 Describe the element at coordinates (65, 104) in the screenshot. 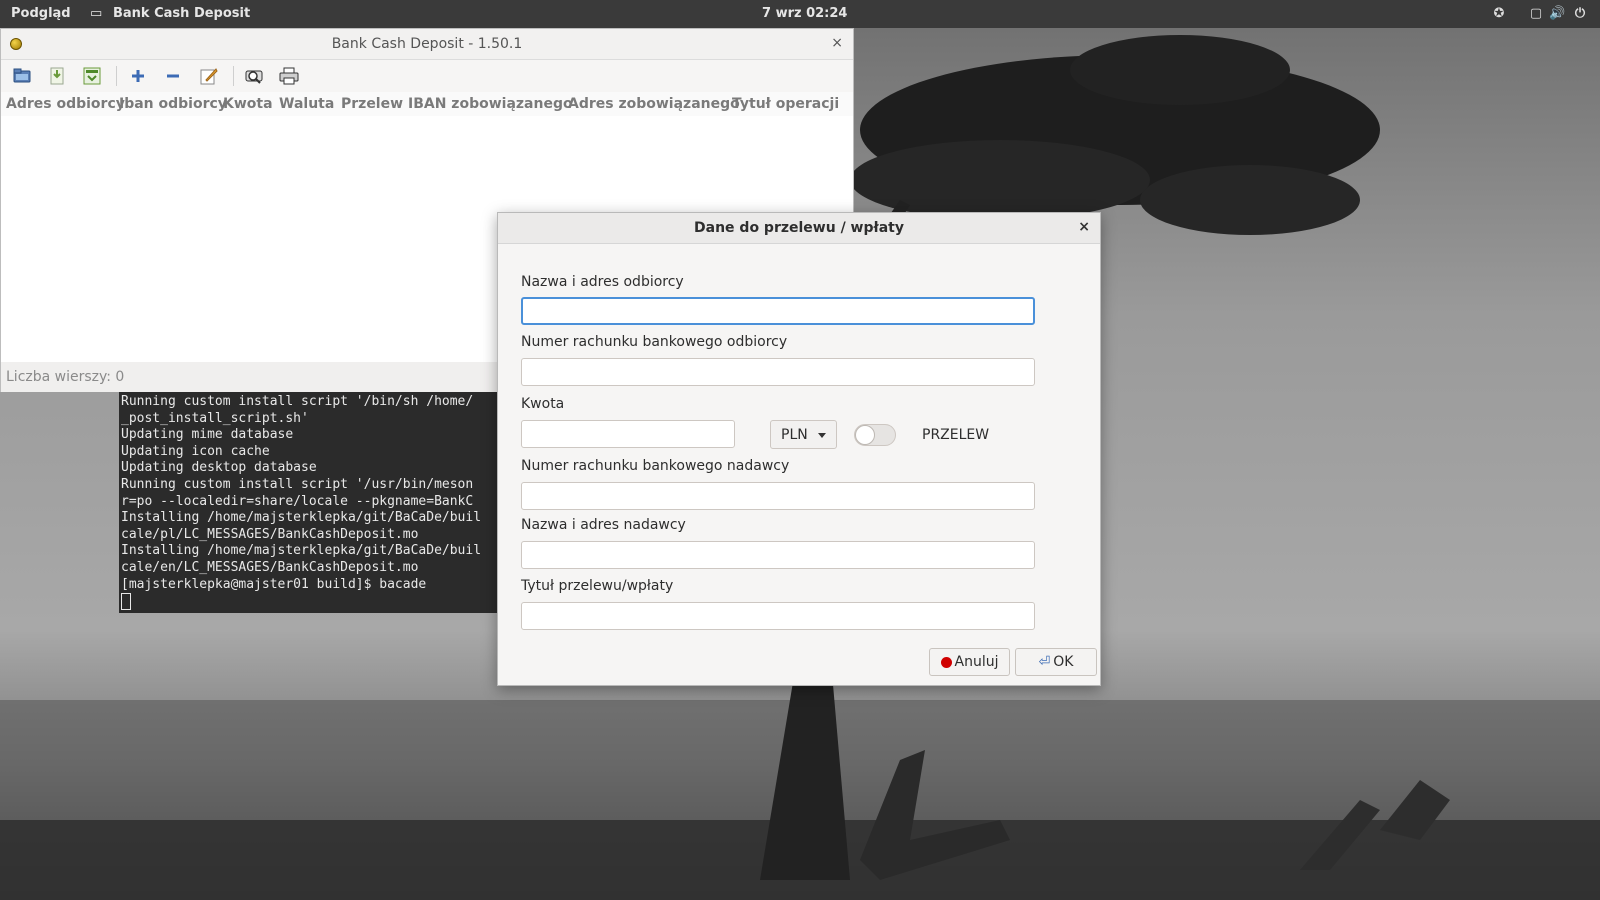

I see `column-recipient-address: Adres odbiorcy` at that location.